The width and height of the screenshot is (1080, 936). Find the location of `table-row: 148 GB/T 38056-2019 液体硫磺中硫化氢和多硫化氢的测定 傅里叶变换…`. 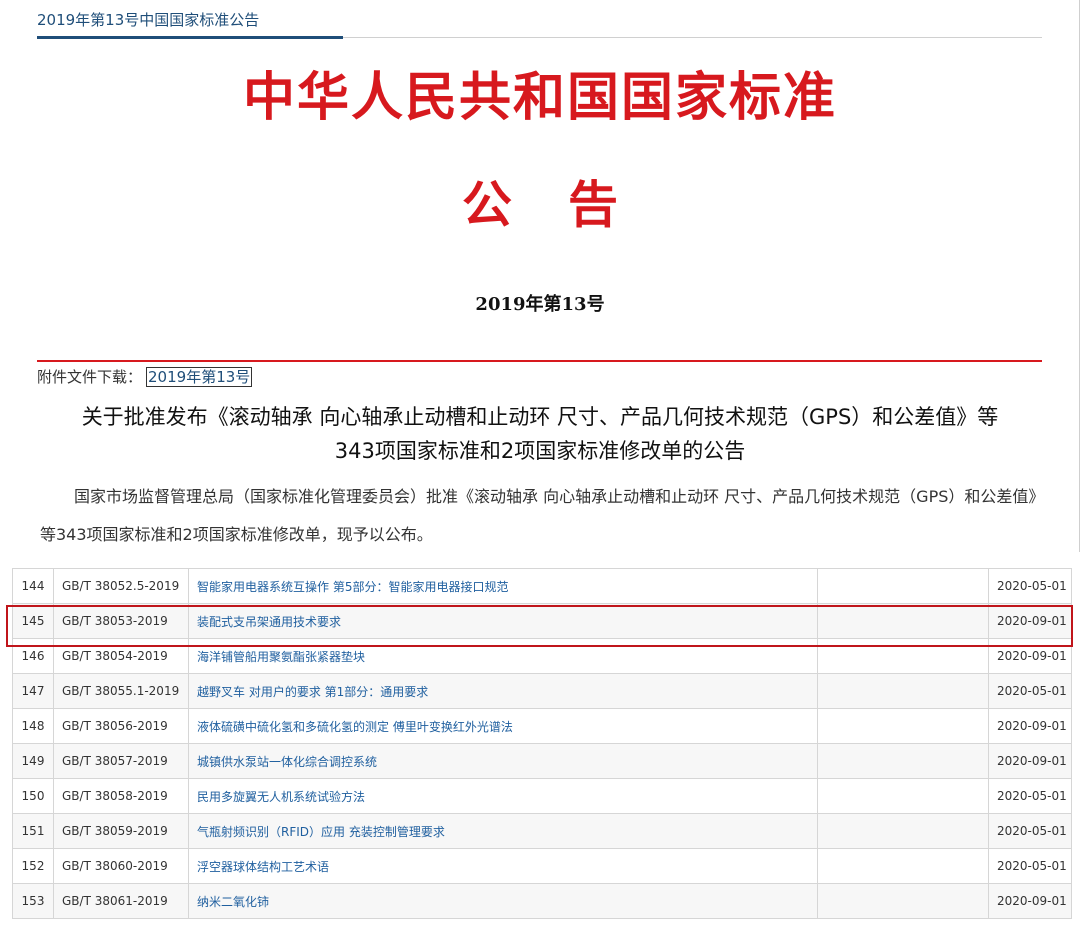

table-row: 148 GB/T 38056-2019 液体硫磺中硫化氢和多硫化氢的测定 傅里叶变换… is located at coordinates (542, 726).